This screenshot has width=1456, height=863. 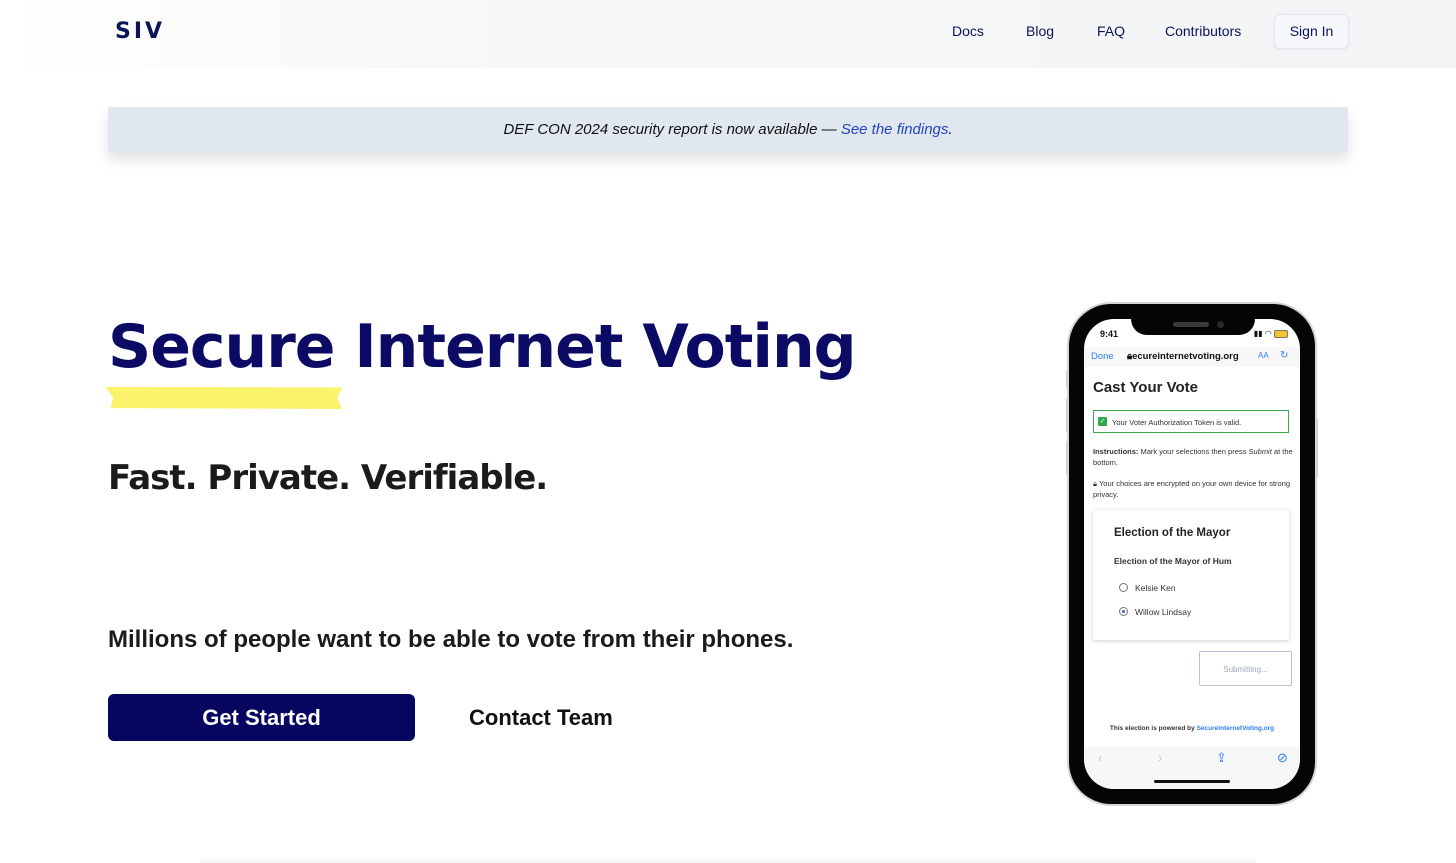 What do you see at coordinates (1040, 31) in the screenshot?
I see `nav-blog: Blog` at bounding box center [1040, 31].